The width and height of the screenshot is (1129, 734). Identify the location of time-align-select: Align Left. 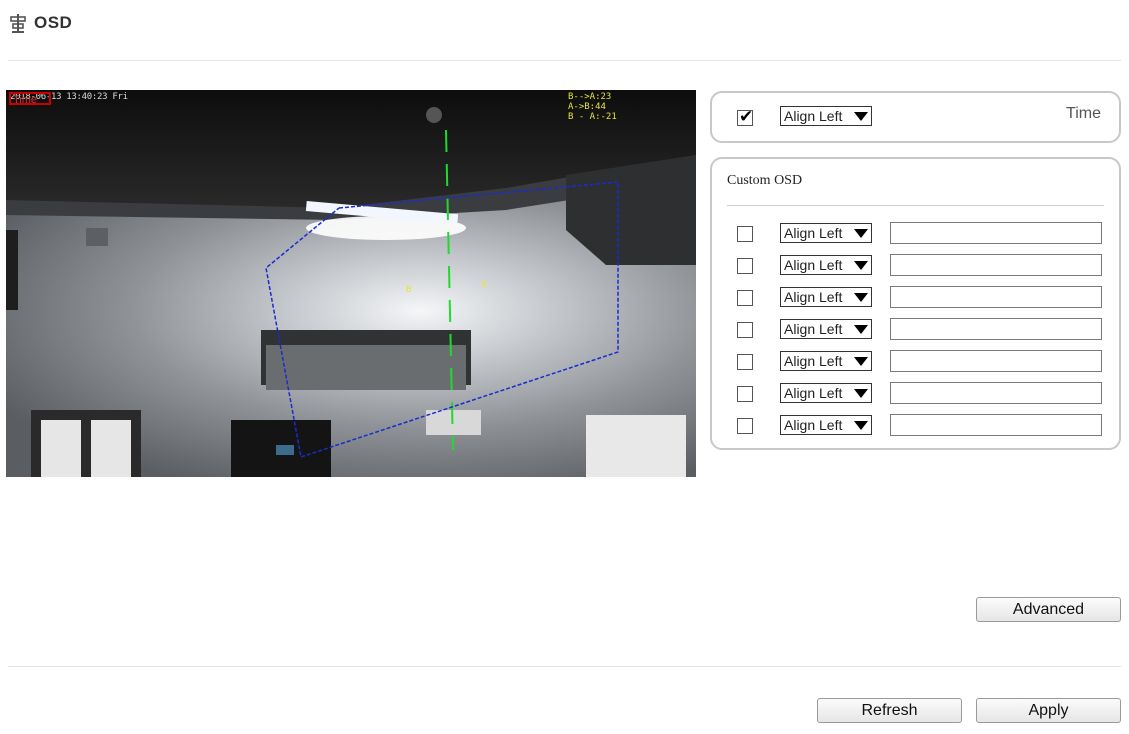
(826, 116).